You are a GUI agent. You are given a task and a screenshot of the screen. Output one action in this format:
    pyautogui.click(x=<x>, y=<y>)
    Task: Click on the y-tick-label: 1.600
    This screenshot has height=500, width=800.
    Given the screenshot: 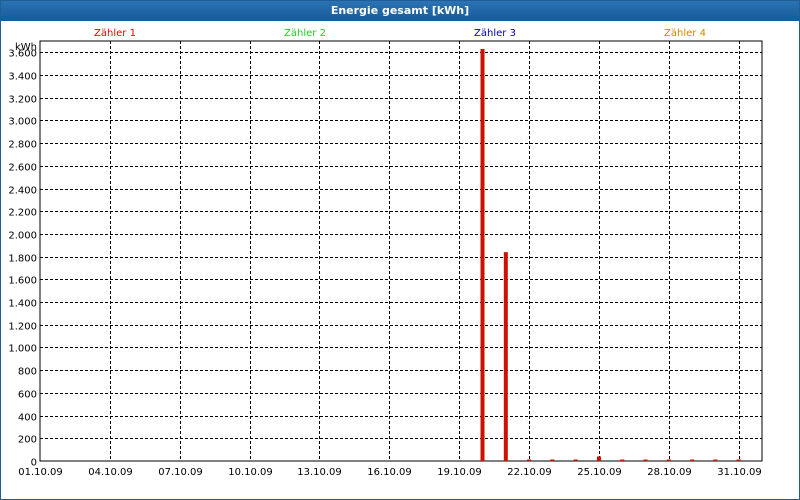 What is the action you would take?
    pyautogui.click(x=22, y=281)
    